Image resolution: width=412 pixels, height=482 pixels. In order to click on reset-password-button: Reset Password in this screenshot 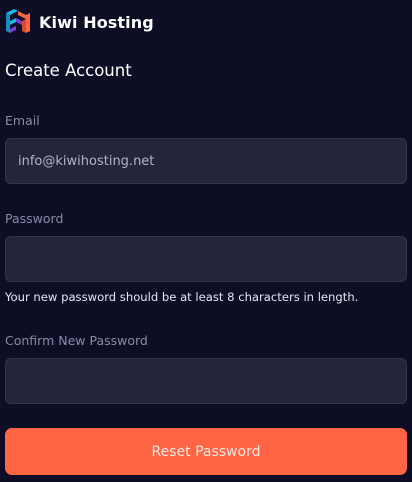, I will do `click(206, 451)`.